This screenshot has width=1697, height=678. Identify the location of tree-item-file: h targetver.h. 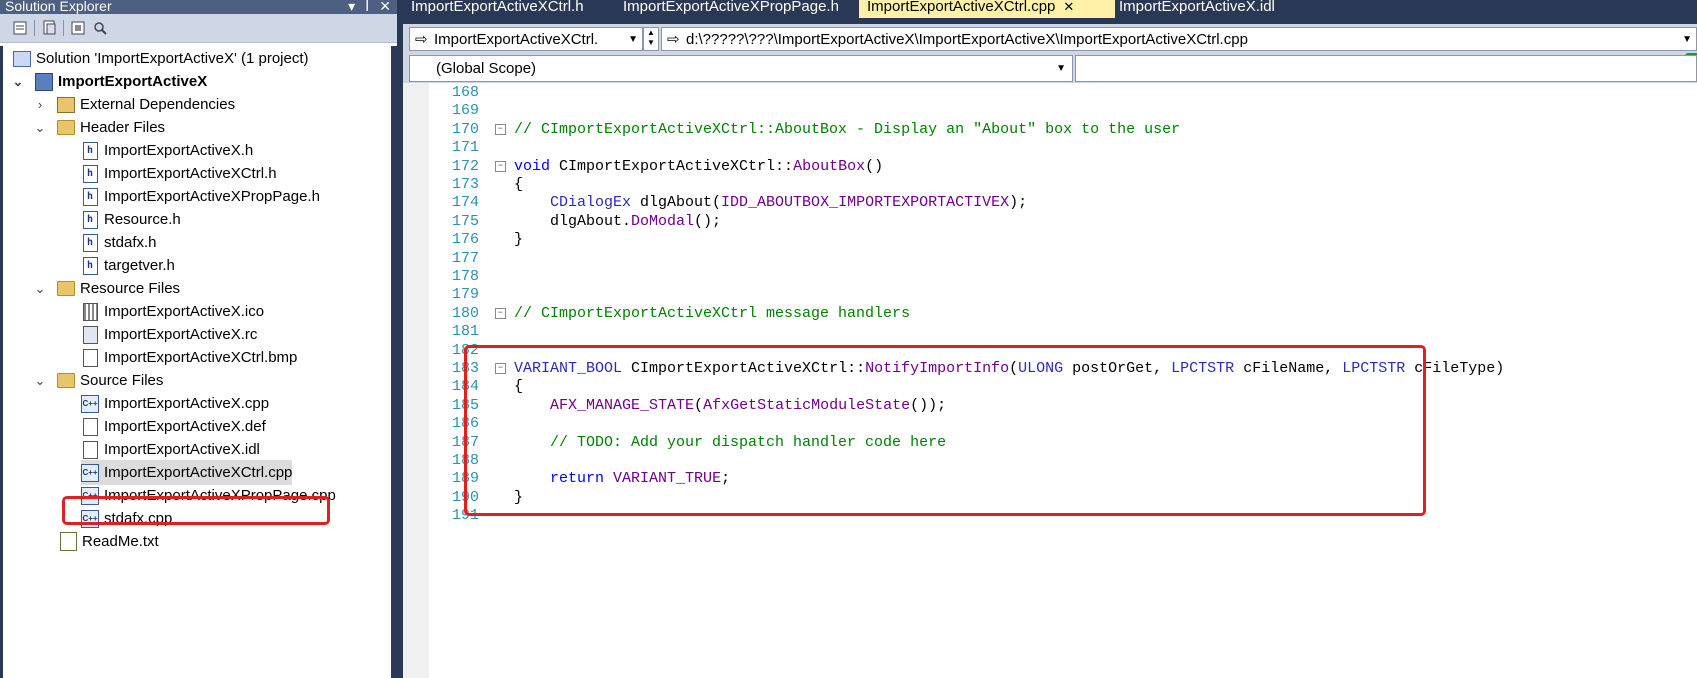
(128, 265).